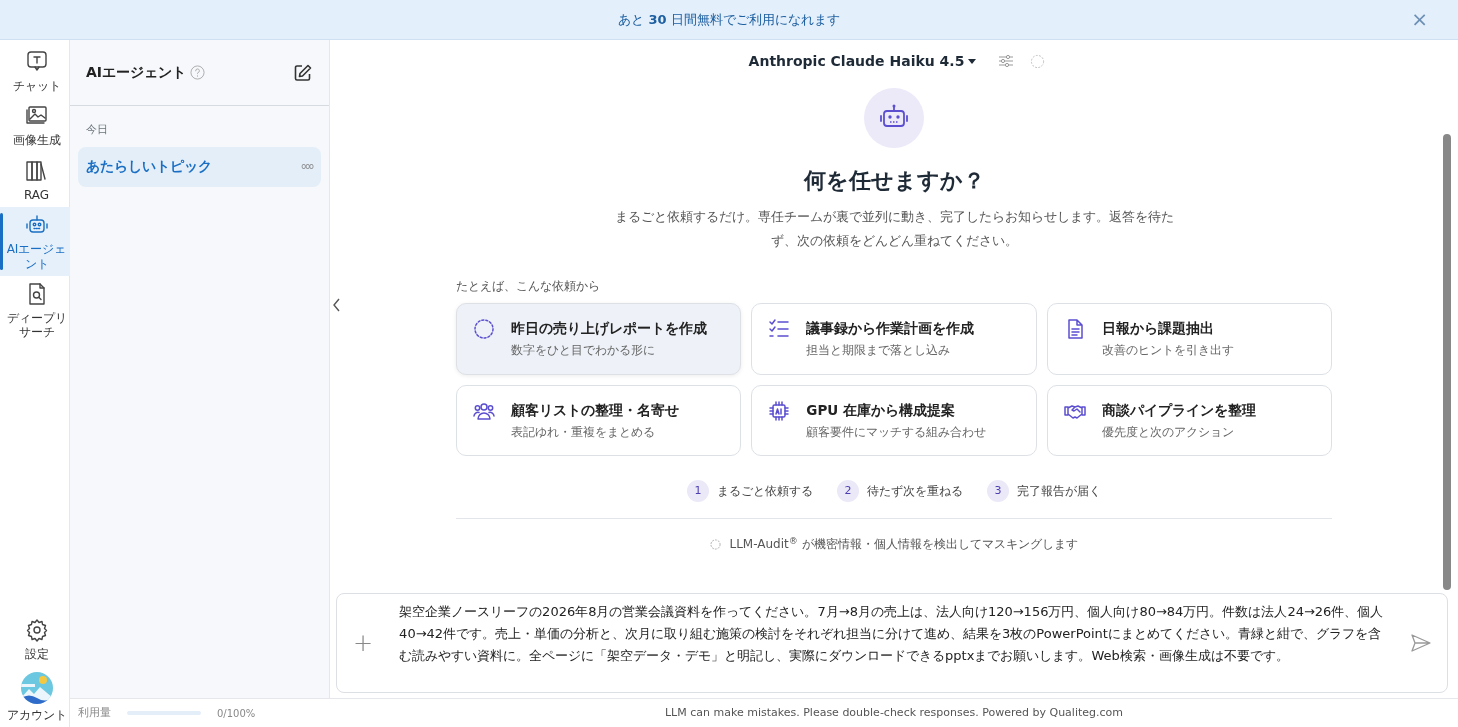 Image resolution: width=1458 pixels, height=727 pixels. Describe the element at coordinates (848, 491) in the screenshot. I see `step-number: 2` at that location.